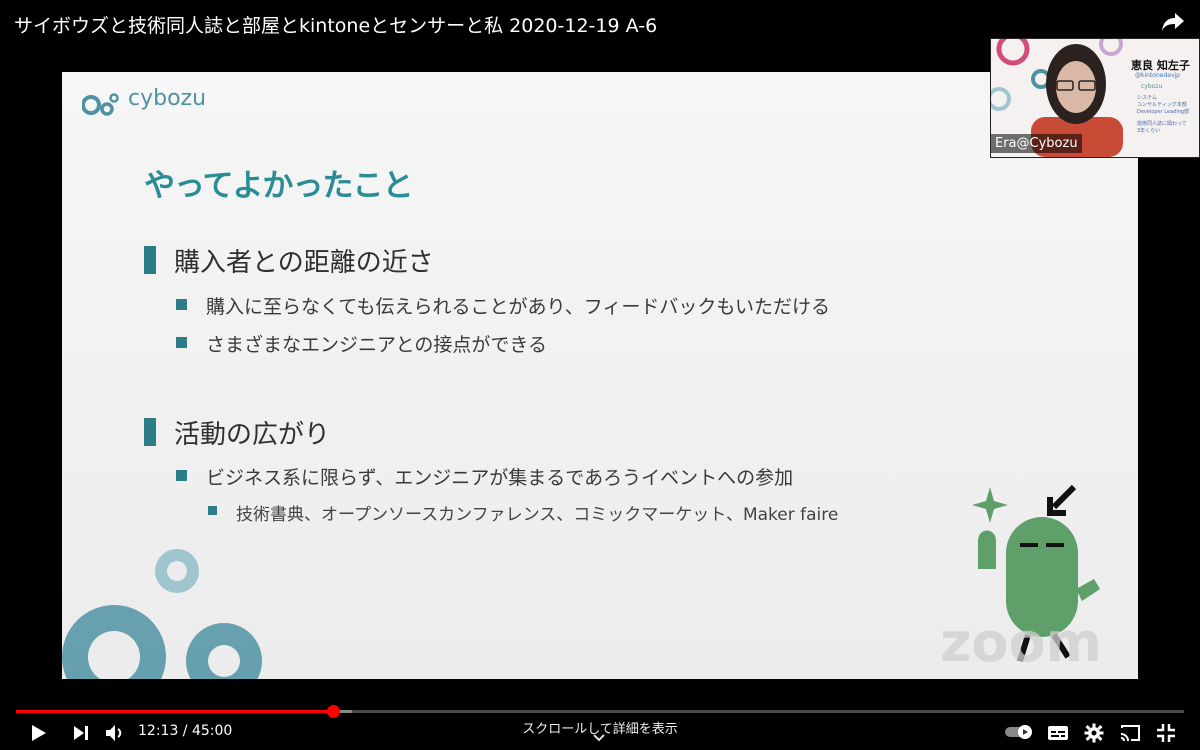  Describe the element at coordinates (1149, 131) in the screenshot. I see `speaker-desc-line: 3年くらい` at that location.